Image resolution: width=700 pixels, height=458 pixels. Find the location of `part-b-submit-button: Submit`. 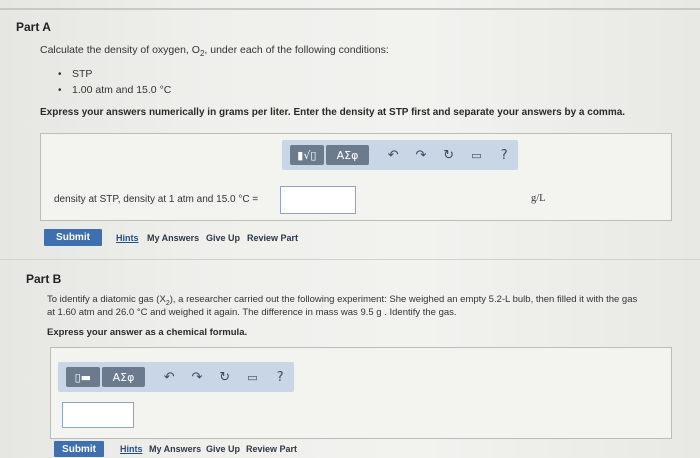

part-b-submit-button: Submit is located at coordinates (79, 449).